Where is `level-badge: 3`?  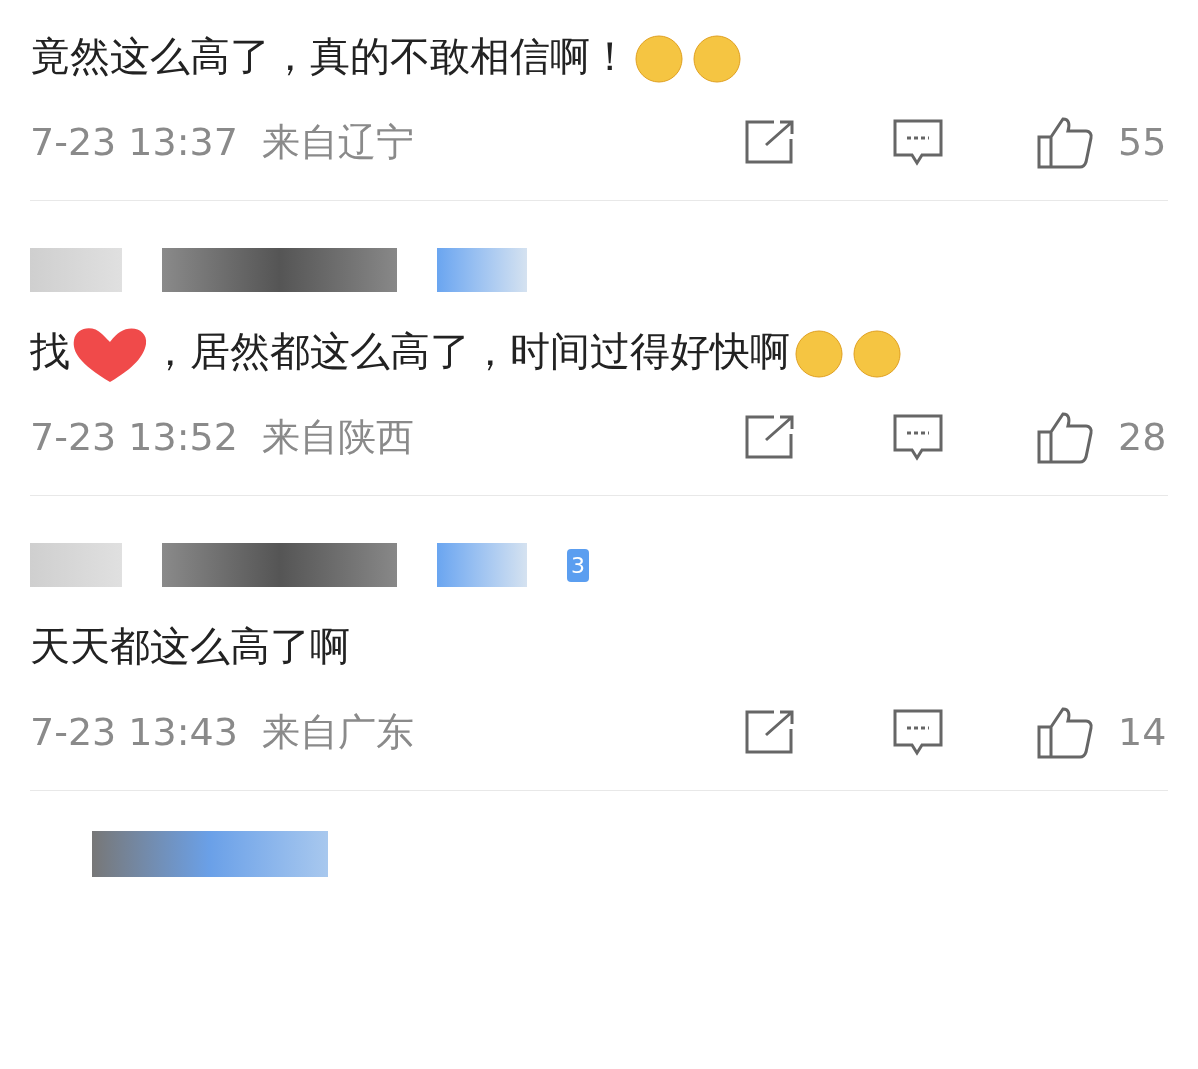
level-badge: 3 is located at coordinates (578, 565).